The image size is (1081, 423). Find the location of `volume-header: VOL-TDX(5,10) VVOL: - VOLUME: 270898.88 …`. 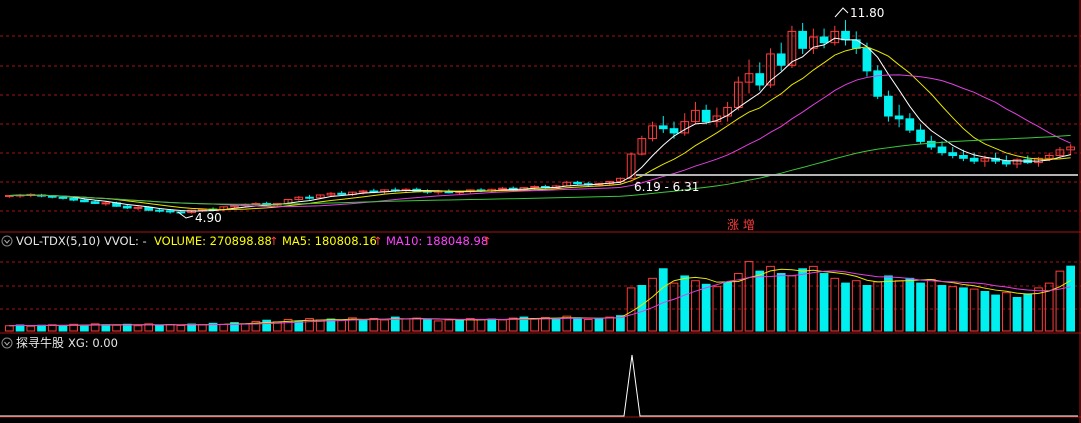

volume-header: VOL-TDX(5,10) VVOL: - VOLUME: 270898.88 … is located at coordinates (246, 241).